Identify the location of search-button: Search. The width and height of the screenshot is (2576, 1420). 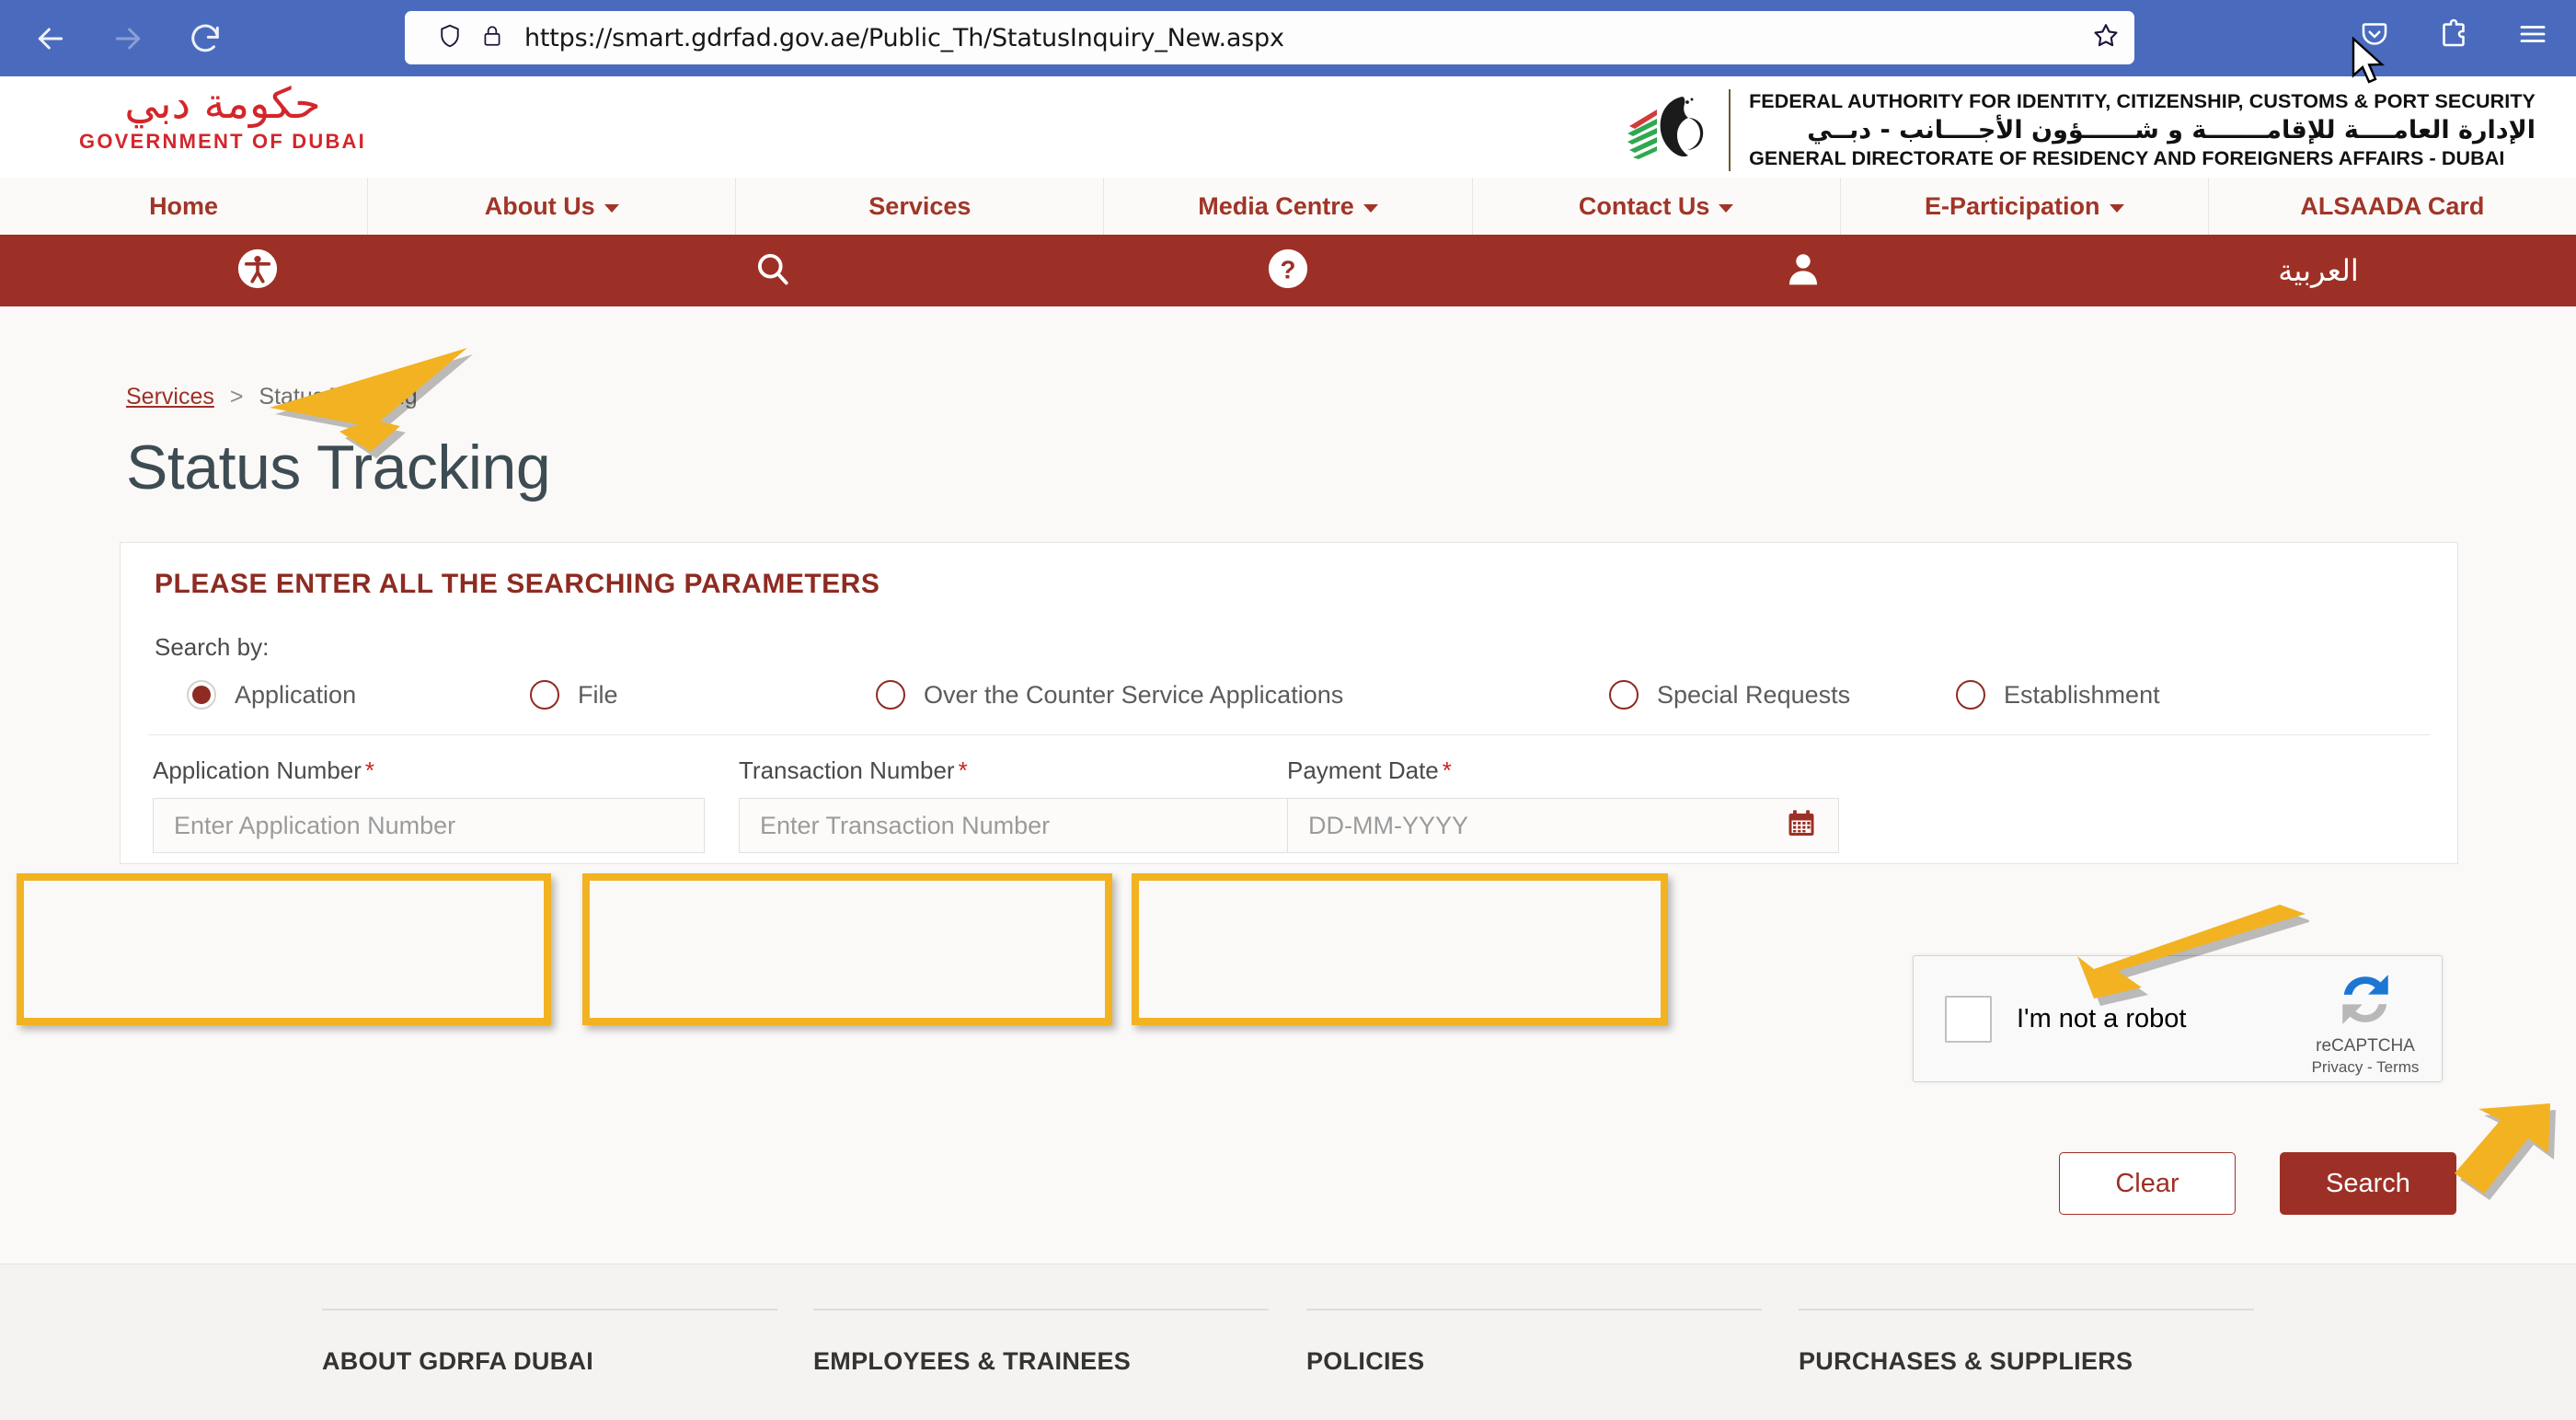
(2368, 1183).